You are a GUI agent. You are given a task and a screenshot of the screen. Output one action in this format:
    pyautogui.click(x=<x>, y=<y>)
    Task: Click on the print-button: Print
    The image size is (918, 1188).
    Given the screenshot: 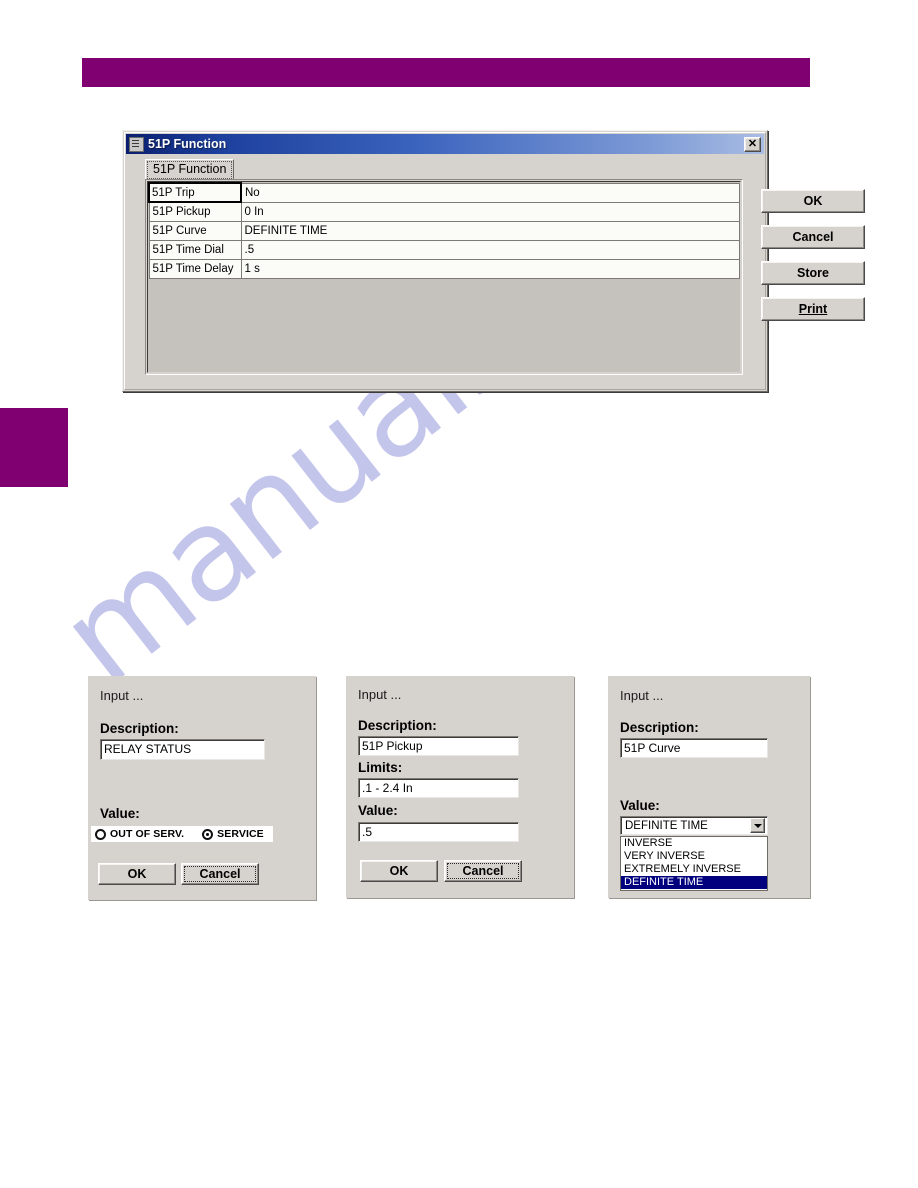 What is the action you would take?
    pyautogui.click(x=813, y=309)
    